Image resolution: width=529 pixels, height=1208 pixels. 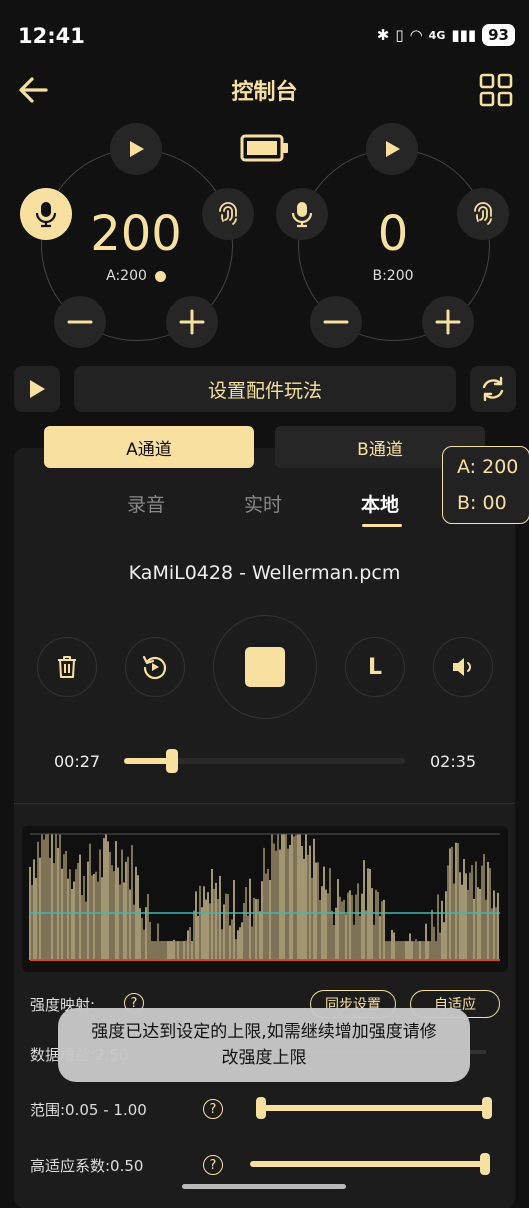 What do you see at coordinates (213, 1109) in the screenshot?
I see `range-help-icon: ?` at bounding box center [213, 1109].